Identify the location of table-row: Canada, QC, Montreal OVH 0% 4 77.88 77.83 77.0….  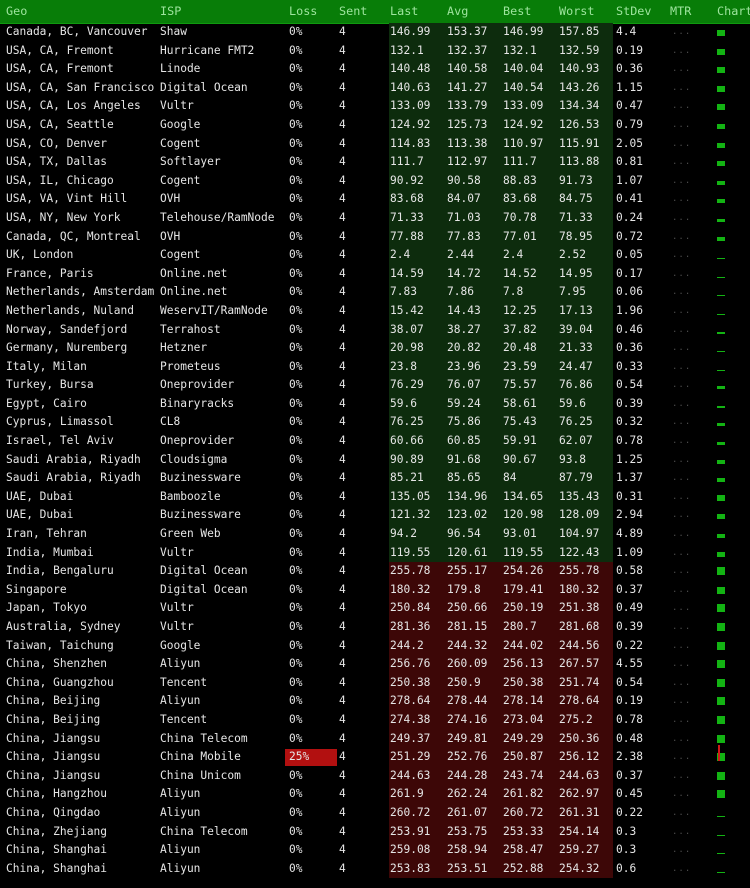
(375, 237).